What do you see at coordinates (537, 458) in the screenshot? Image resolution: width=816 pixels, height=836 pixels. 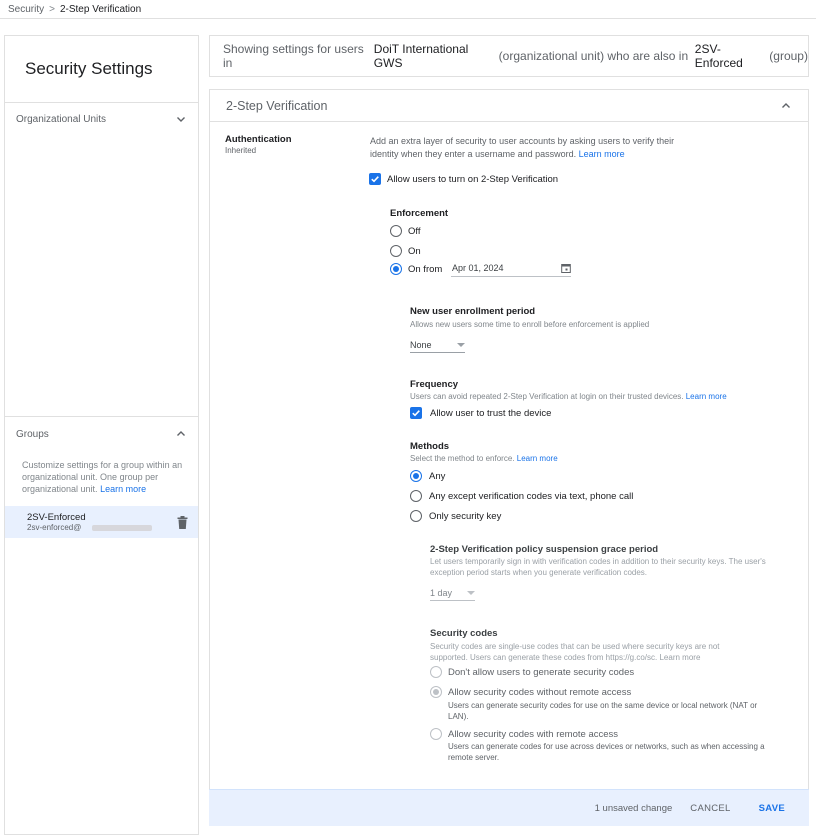 I see `methods-learn-more-link: Learn more` at bounding box center [537, 458].